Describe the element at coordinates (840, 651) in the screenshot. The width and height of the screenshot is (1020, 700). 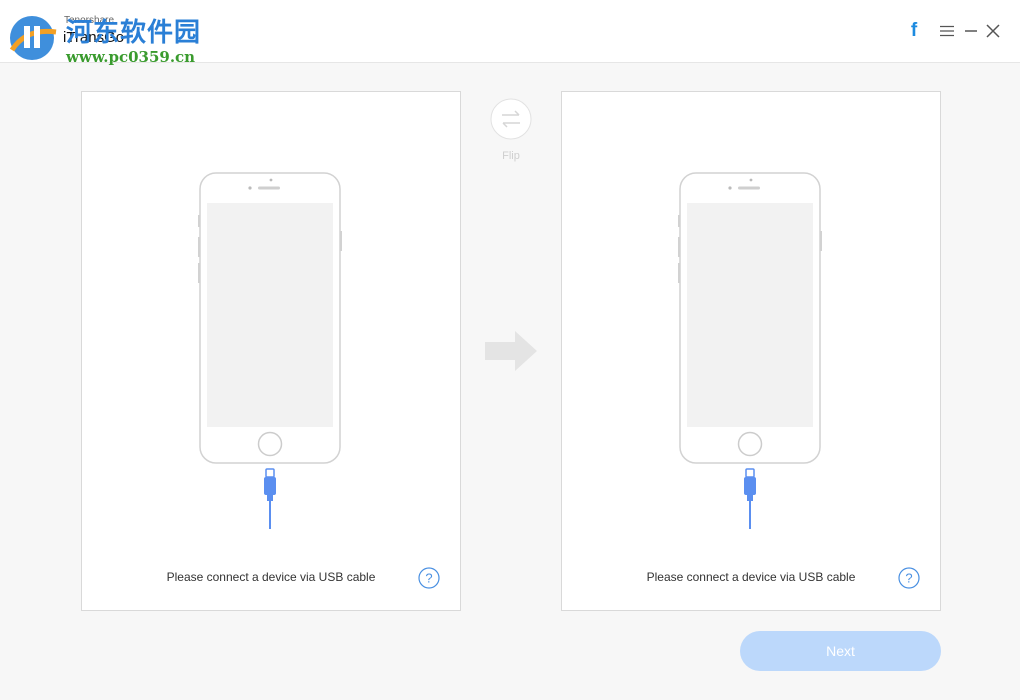
I see `next-button: Next` at that location.